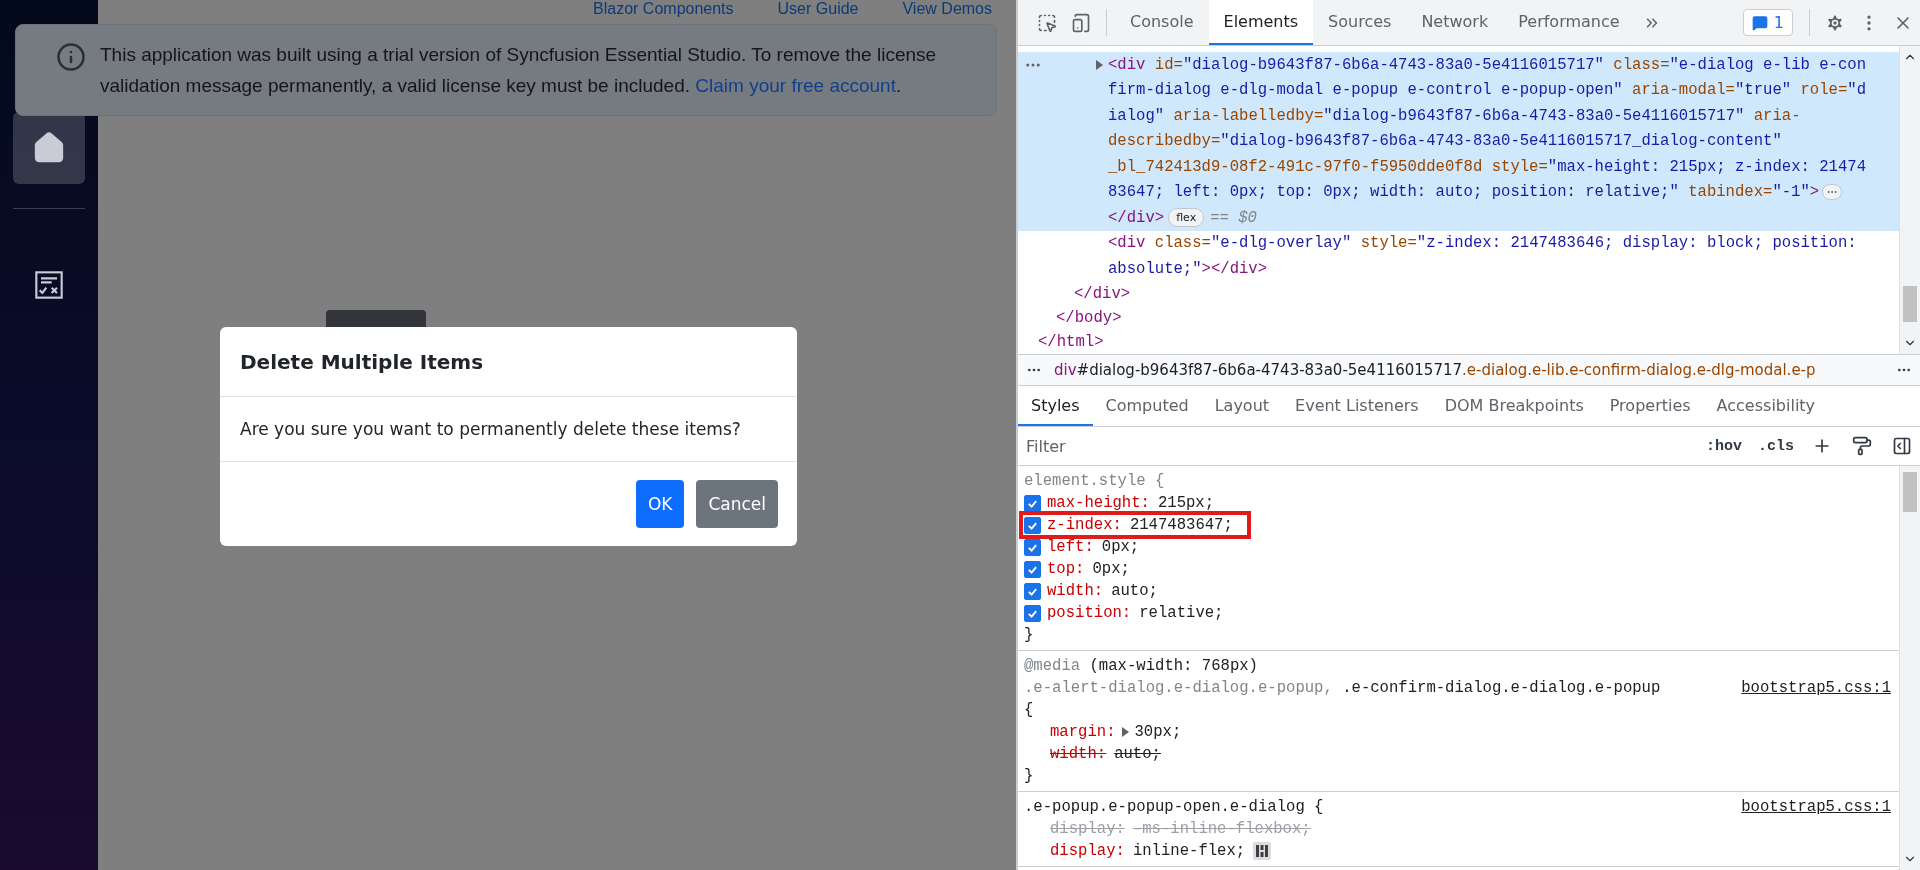 The height and width of the screenshot is (870, 1920). What do you see at coordinates (1029, 710) in the screenshot?
I see `brace: {` at bounding box center [1029, 710].